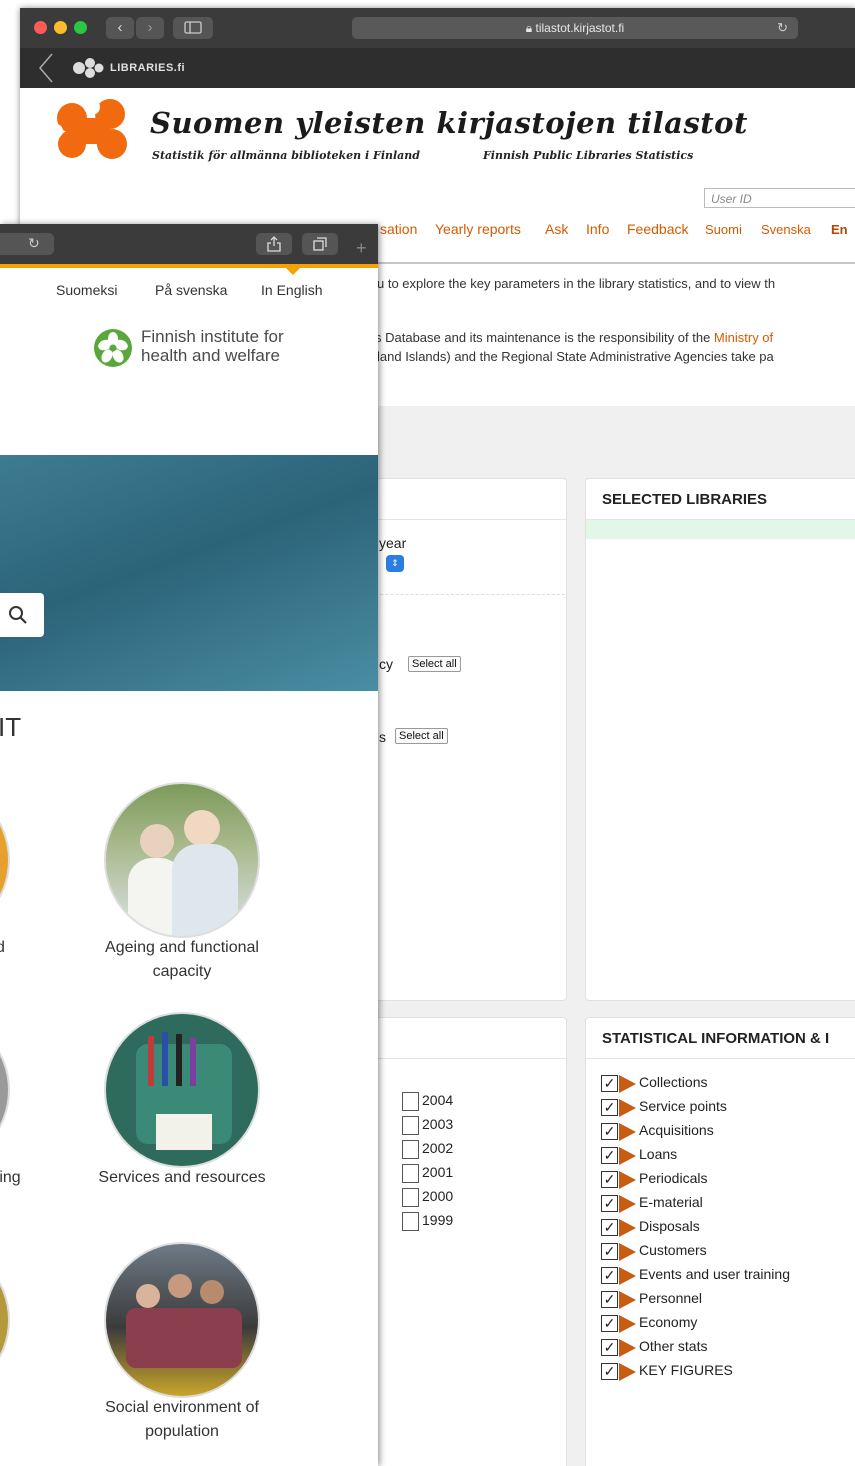 The width and height of the screenshot is (855, 1466). I want to click on year-checkbox-2000: 2000, so click(427, 1198).